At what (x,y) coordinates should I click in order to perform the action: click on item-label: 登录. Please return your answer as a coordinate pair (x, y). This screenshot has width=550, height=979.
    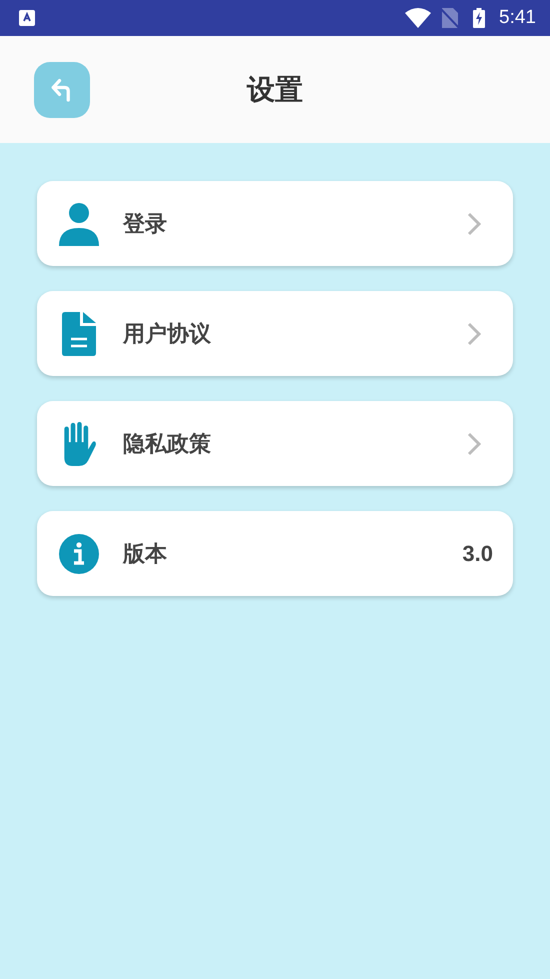
    Looking at the image, I should click on (145, 224).